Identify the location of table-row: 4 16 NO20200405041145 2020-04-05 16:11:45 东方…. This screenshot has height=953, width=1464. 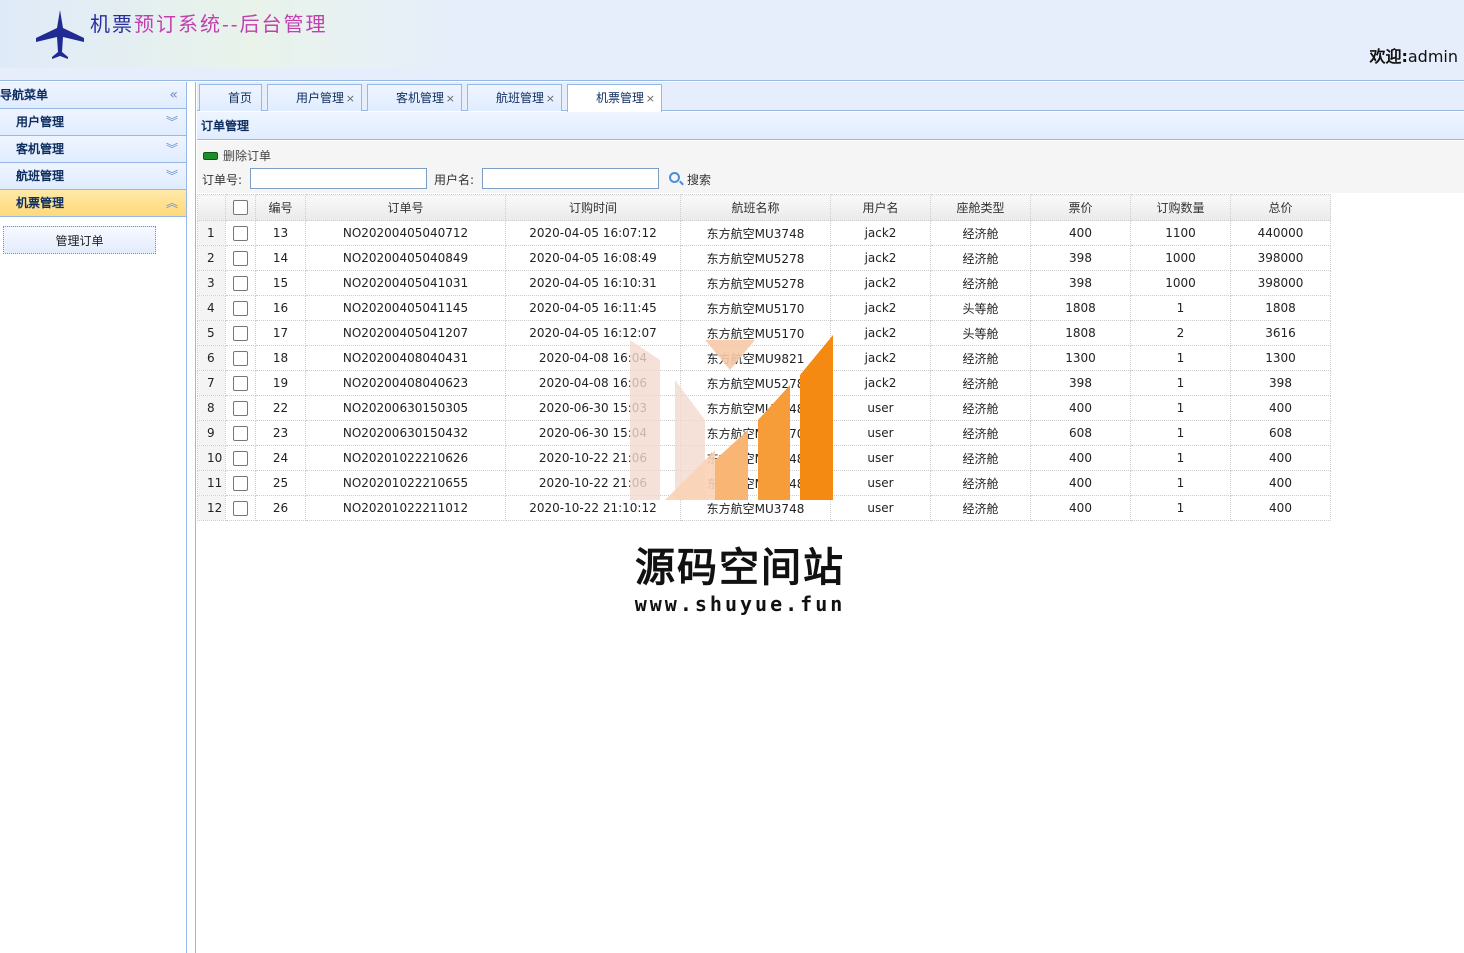
(764, 308).